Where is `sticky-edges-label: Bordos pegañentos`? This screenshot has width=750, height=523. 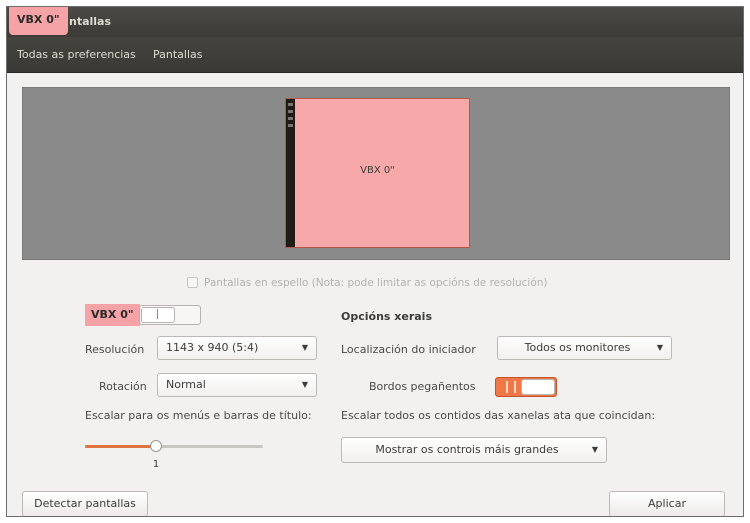 sticky-edges-label: Bordos pegañentos is located at coordinates (422, 386).